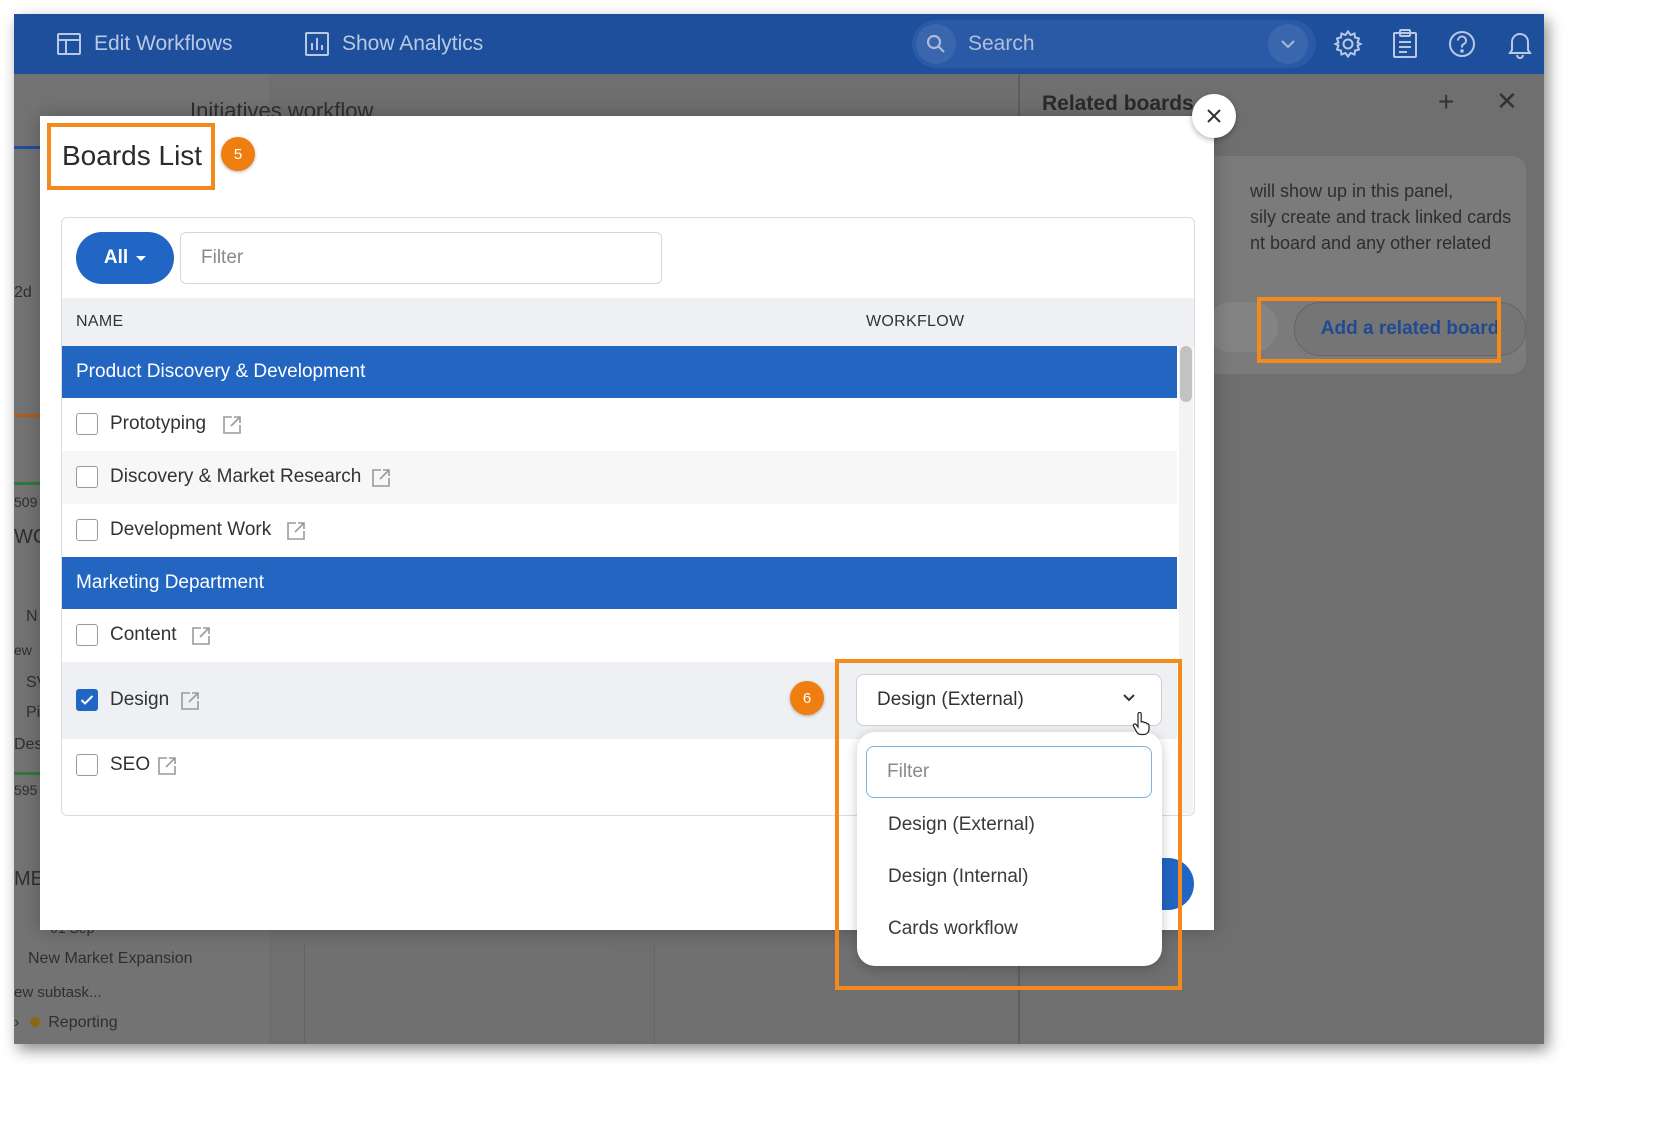  Describe the element at coordinates (1371, 243) in the screenshot. I see `related-desc-line: nt board and any other related` at that location.